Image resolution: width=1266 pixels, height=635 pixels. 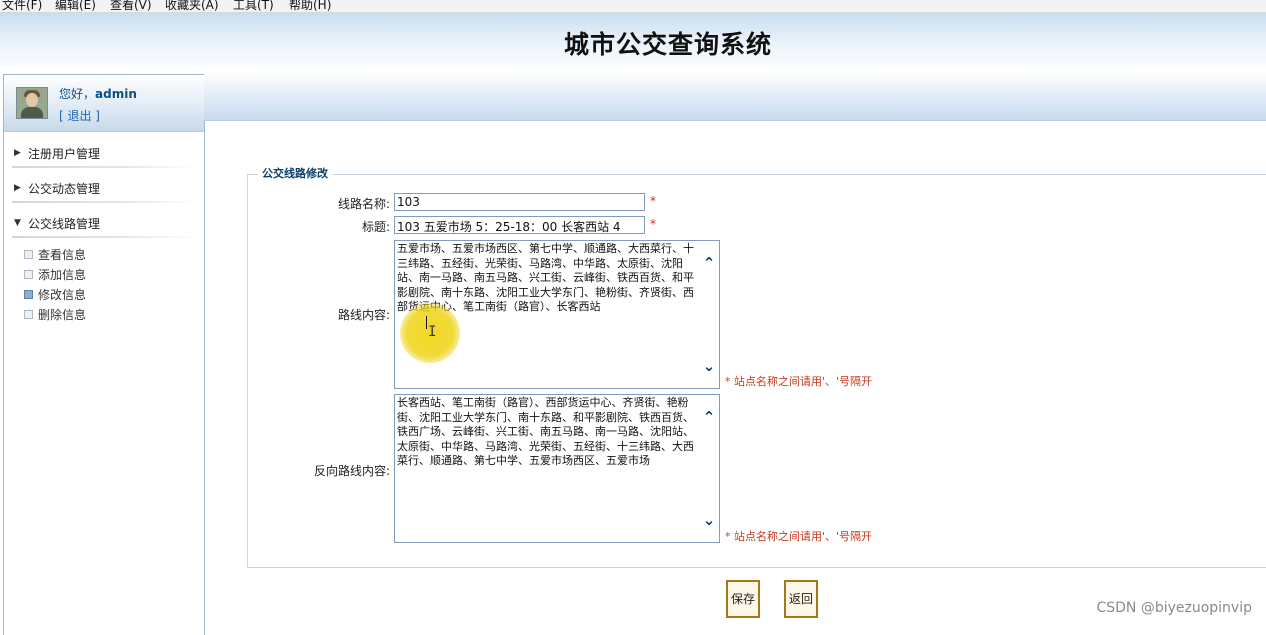 I want to click on text-caret, so click(x=426, y=322).